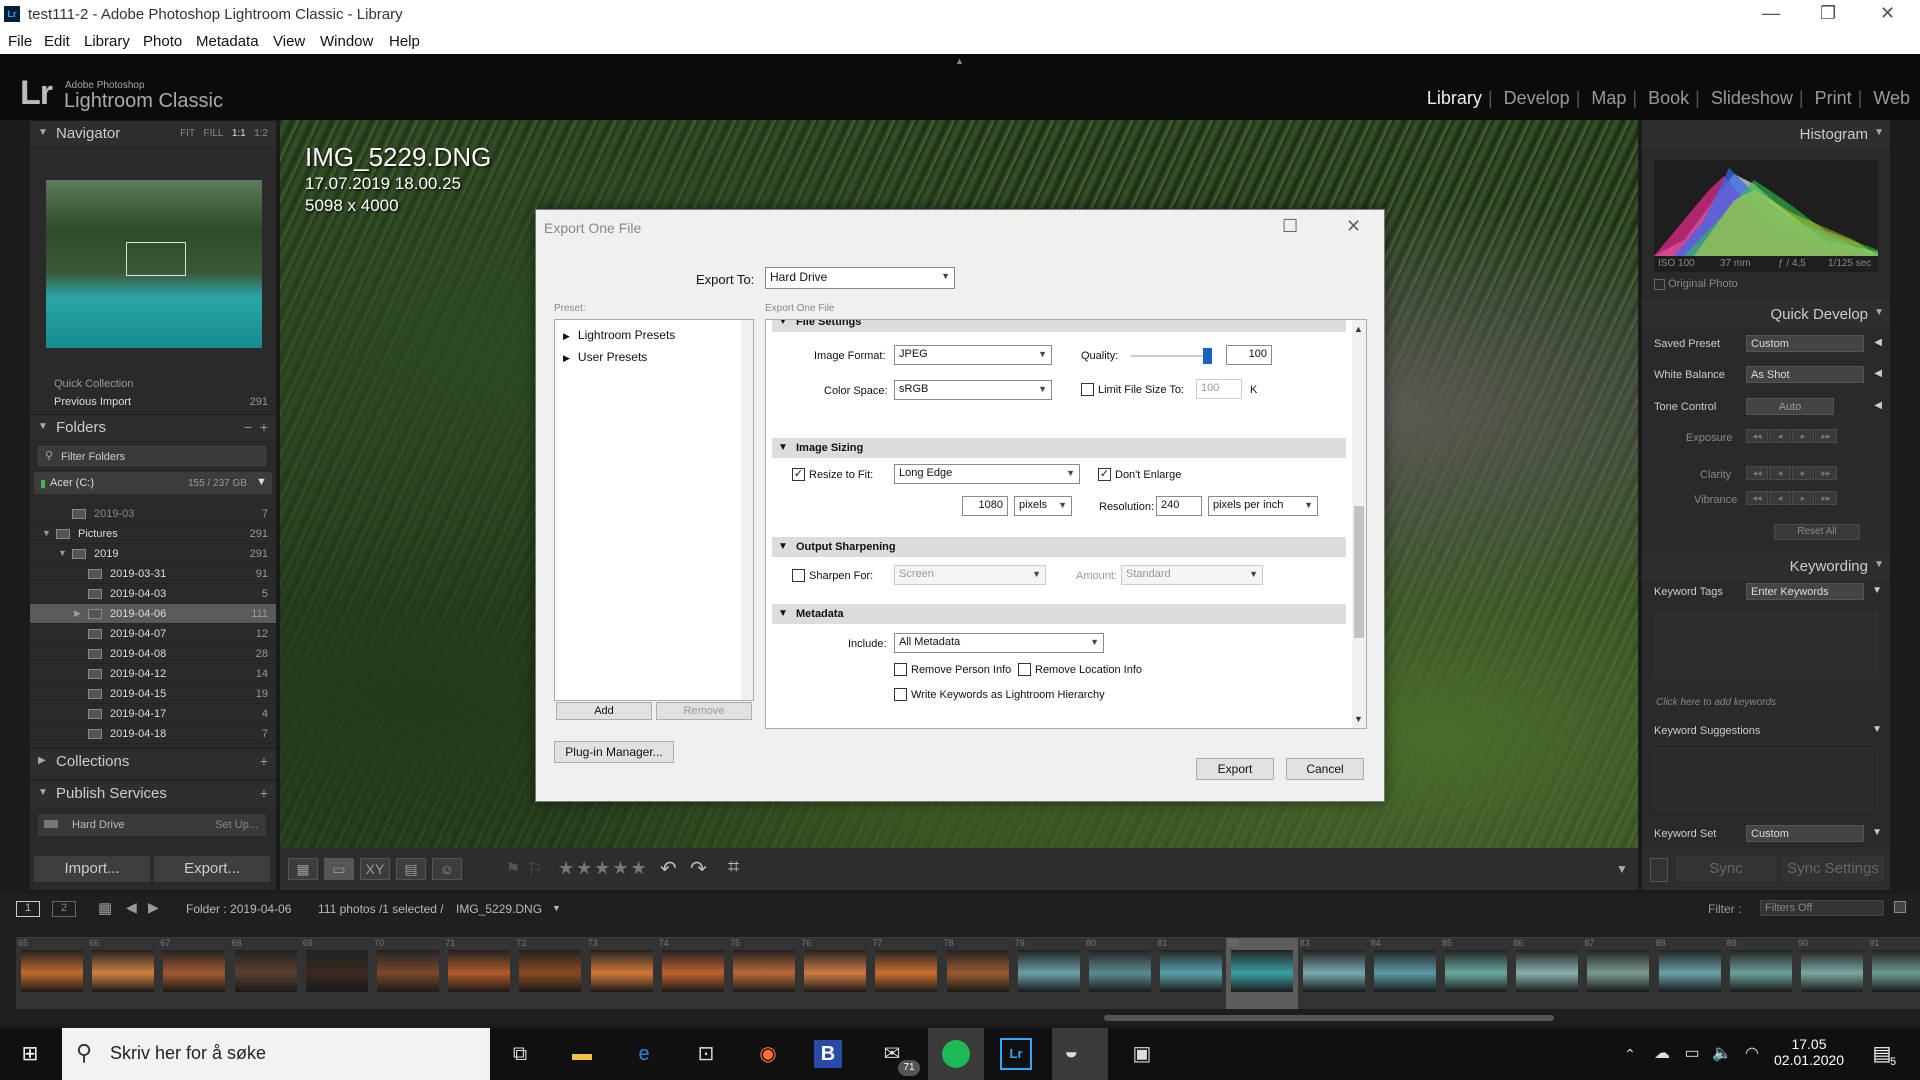 Image resolution: width=1920 pixels, height=1080 pixels. I want to click on store-icon: ⊡, so click(706, 1054).